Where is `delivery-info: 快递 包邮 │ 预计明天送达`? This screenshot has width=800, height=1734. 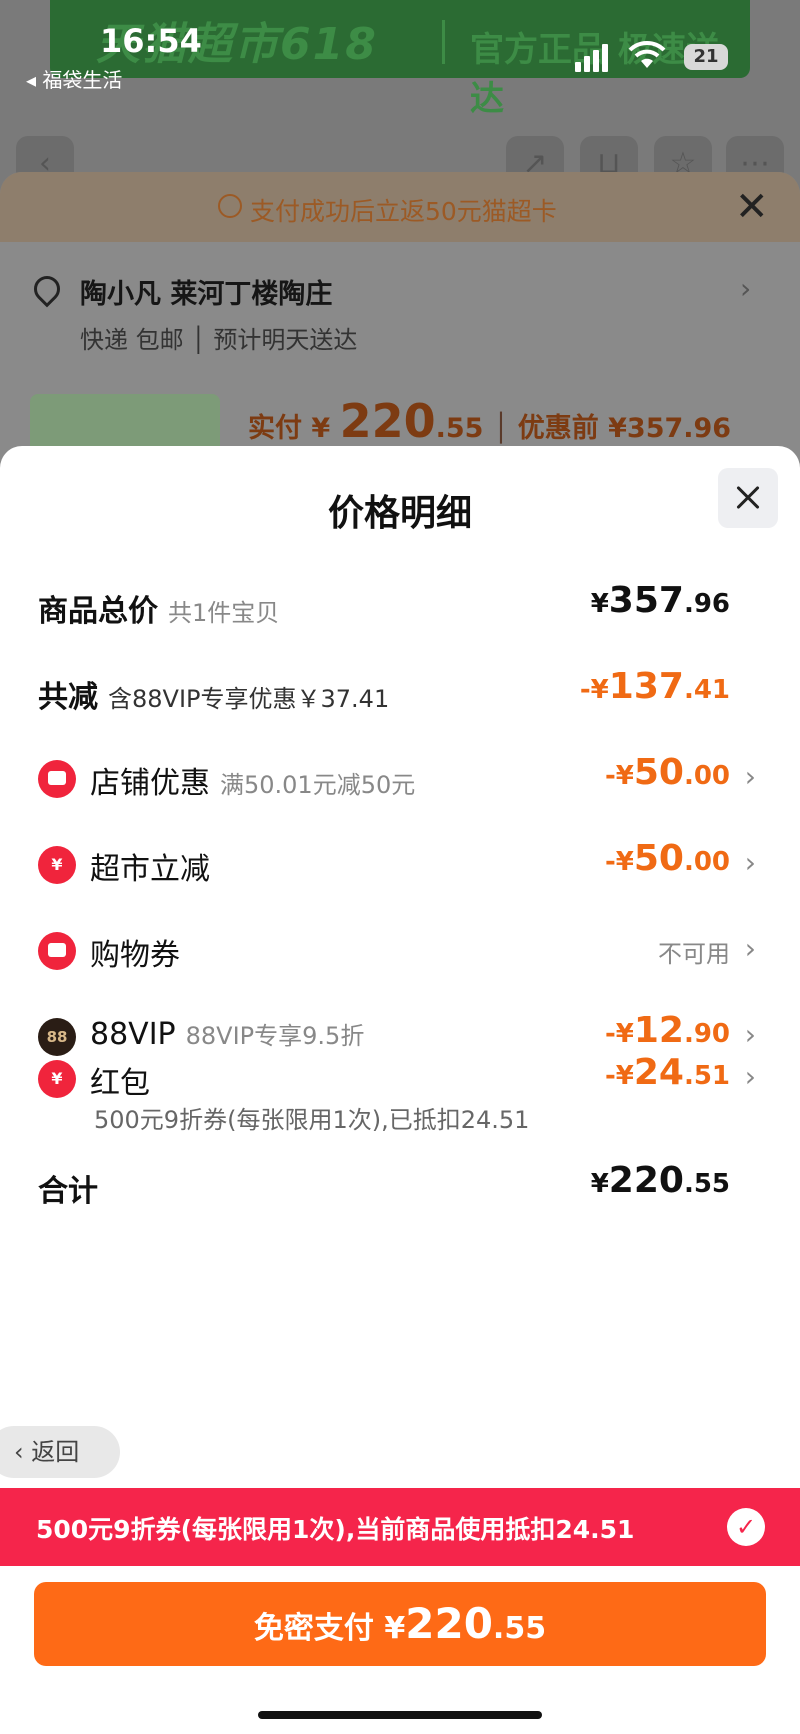
delivery-info: 快递 包邮 │ 预计明天送达 is located at coordinates (219, 340).